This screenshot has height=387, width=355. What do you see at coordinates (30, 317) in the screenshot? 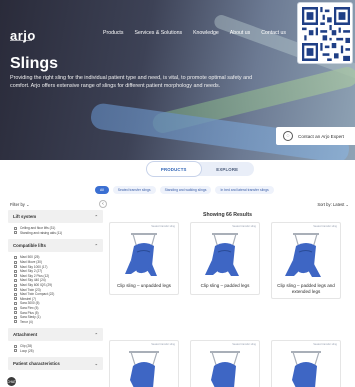
I see `option-label: Sara Stedy (1)` at bounding box center [30, 317].